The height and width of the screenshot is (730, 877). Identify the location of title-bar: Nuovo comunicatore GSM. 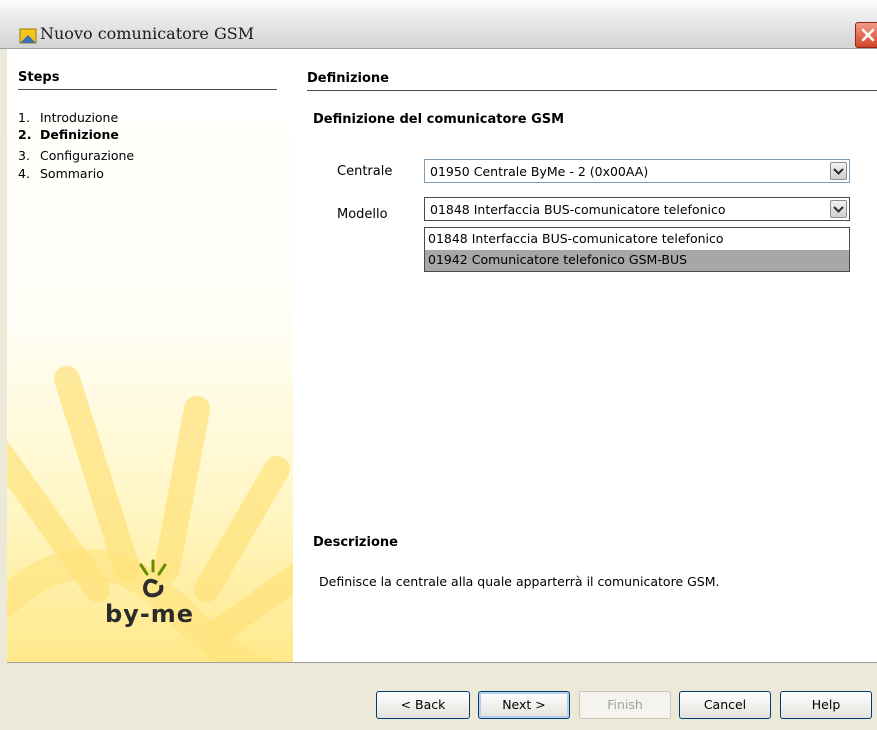
(438, 24).